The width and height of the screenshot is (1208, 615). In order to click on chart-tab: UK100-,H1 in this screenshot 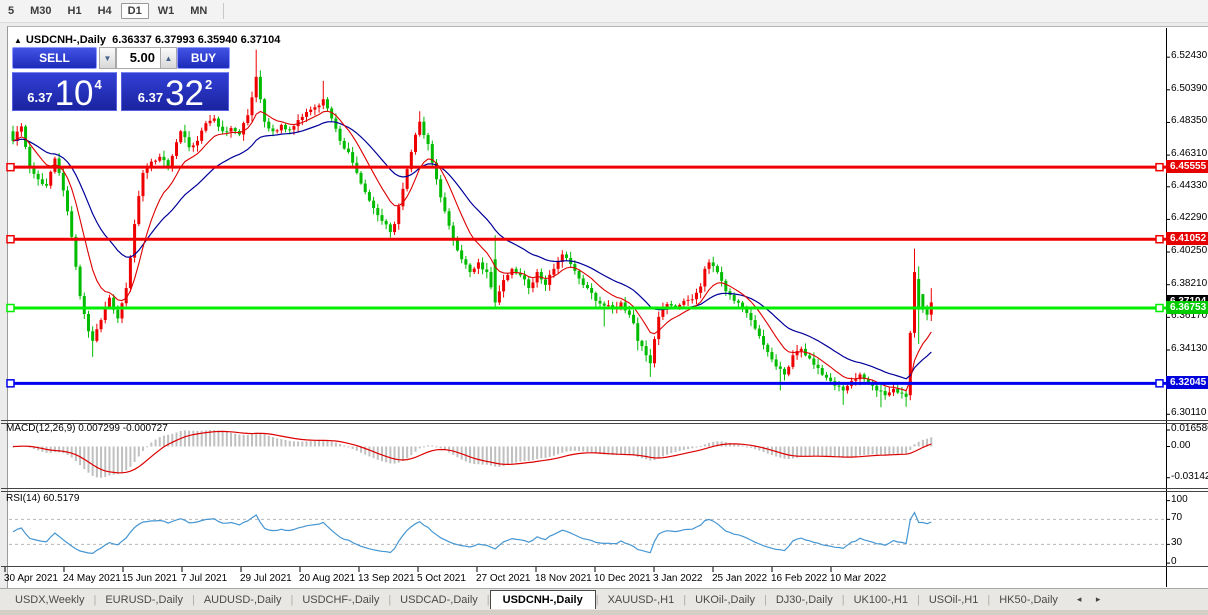, I will do `click(881, 600)`.